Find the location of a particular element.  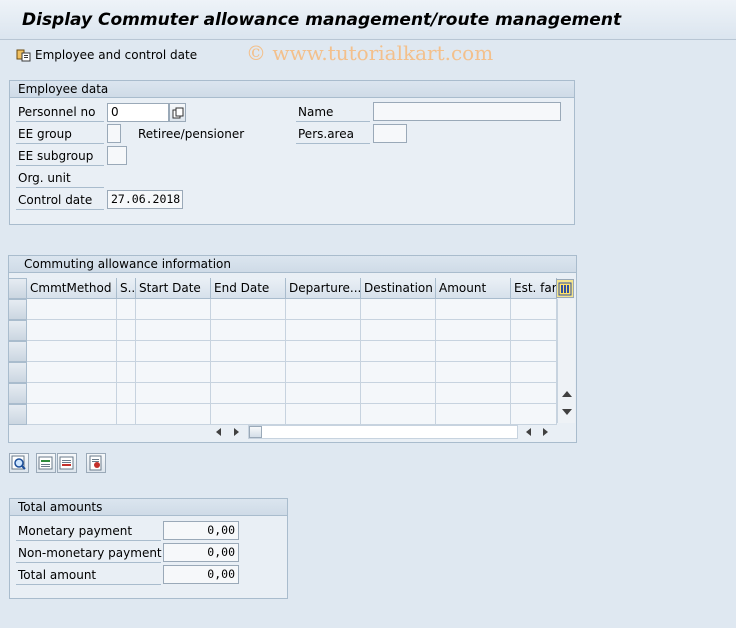

pers-area-field is located at coordinates (390, 133).